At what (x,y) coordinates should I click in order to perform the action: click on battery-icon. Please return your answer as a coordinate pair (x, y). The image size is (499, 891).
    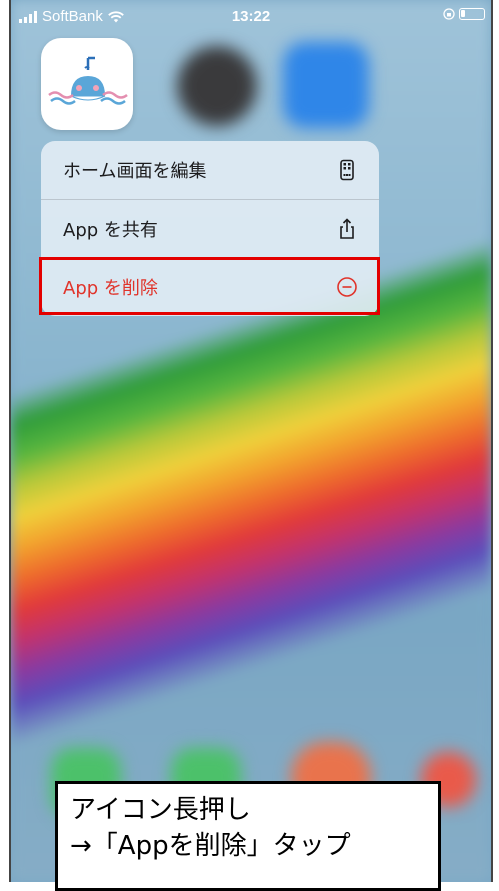
    Looking at the image, I should click on (472, 14).